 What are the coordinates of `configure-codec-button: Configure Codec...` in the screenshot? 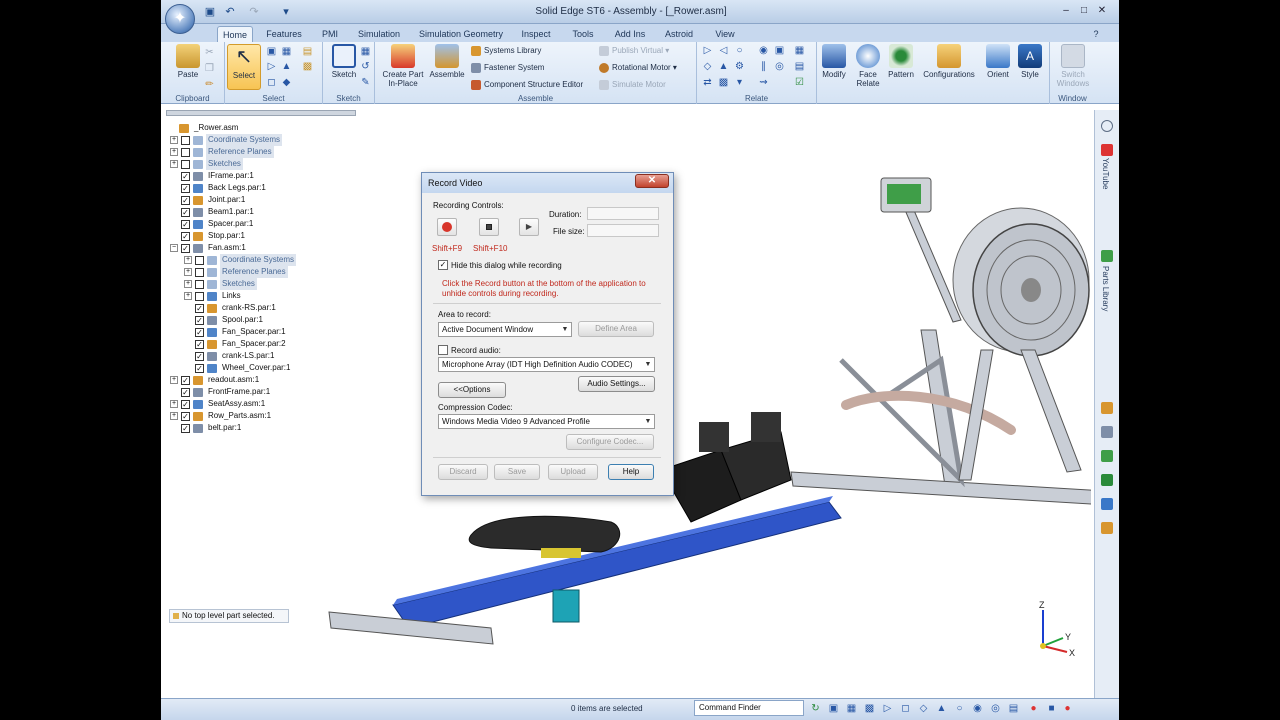 It's located at (610, 442).